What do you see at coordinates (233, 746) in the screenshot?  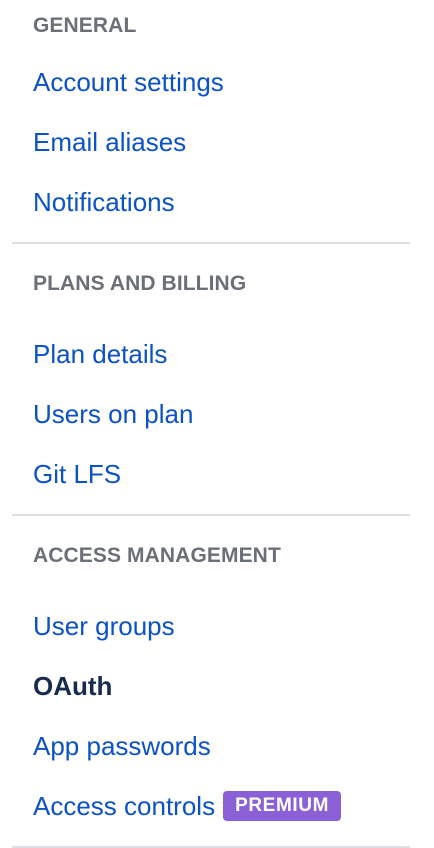 I see `nav-item-app-passwords: App passwords` at bounding box center [233, 746].